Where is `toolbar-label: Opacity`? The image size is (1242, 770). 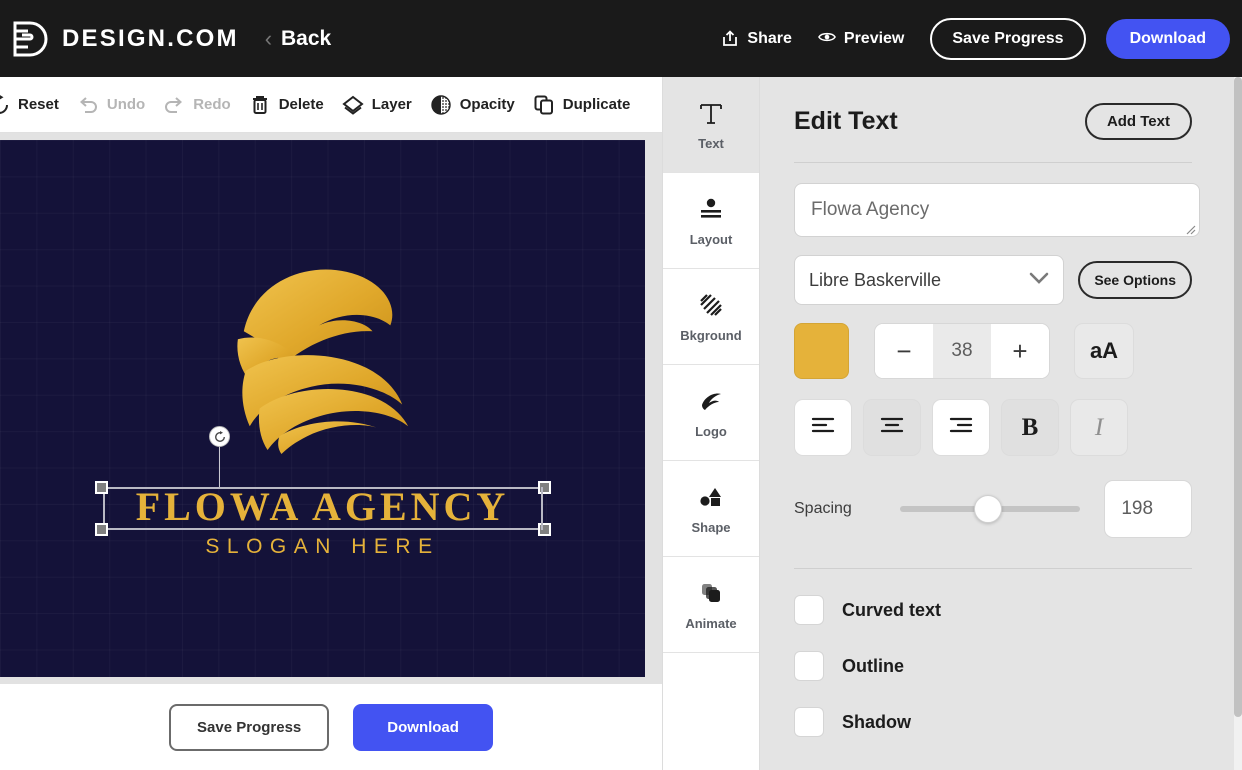 toolbar-label: Opacity is located at coordinates (487, 104).